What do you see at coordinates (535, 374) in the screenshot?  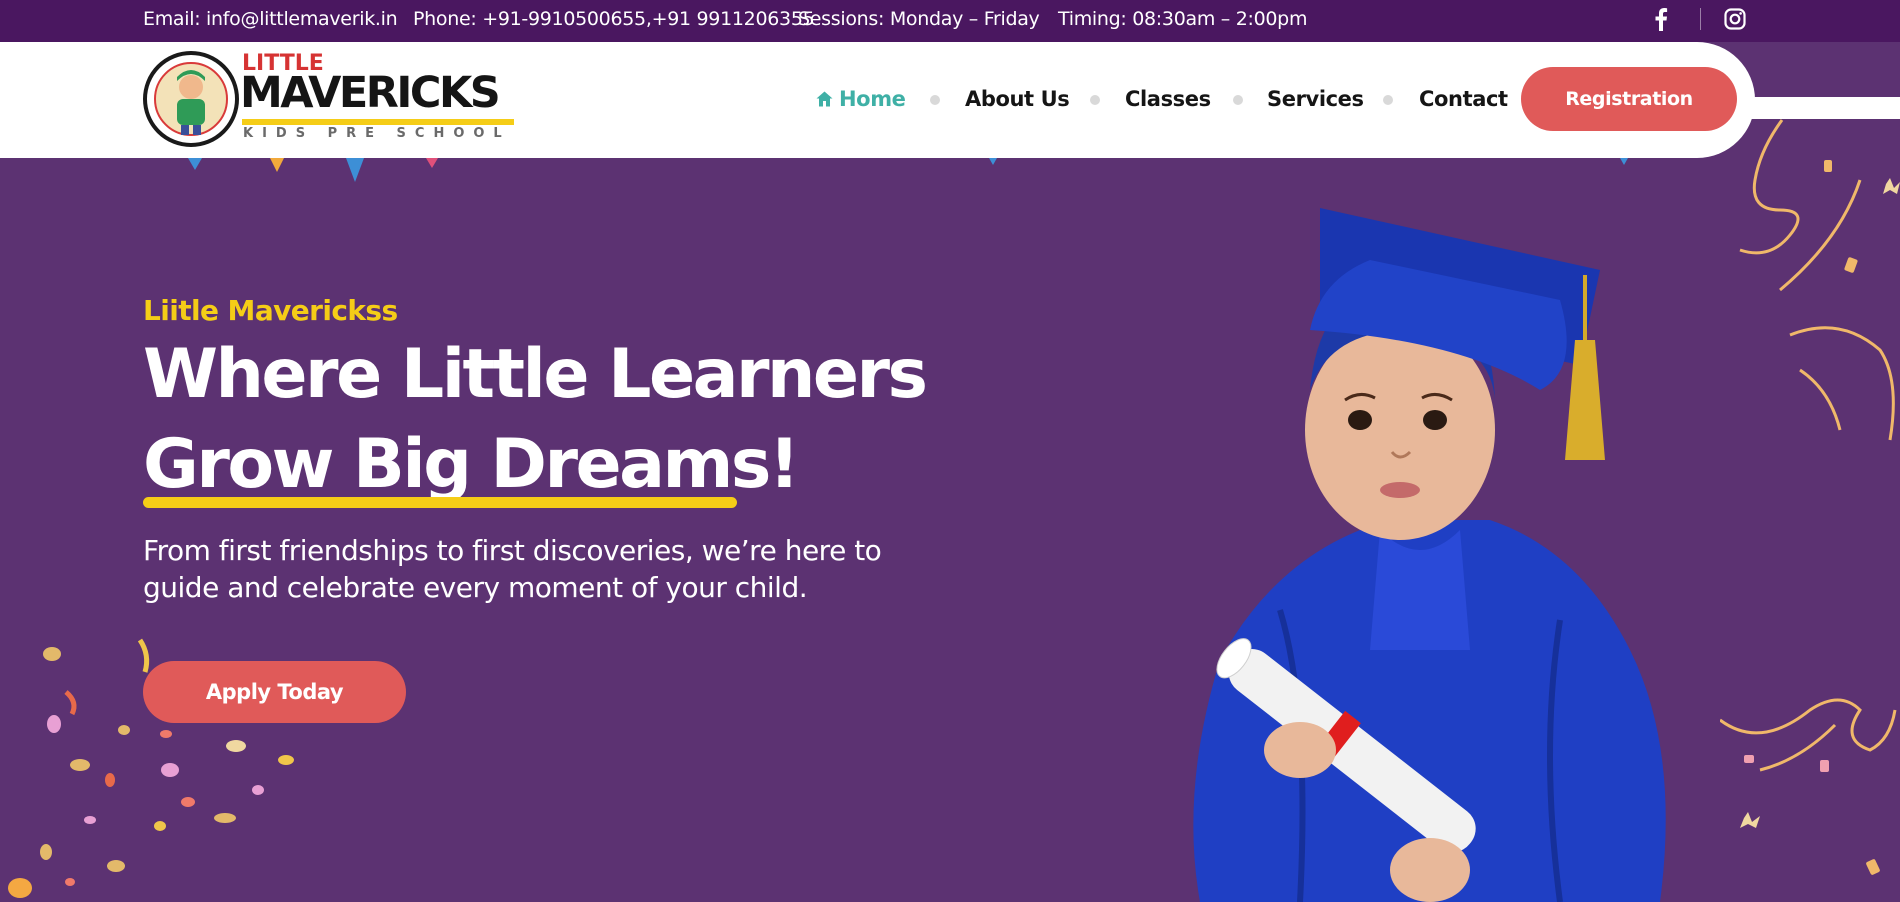 I see `hero-headline-line1: Where Little Learners` at bounding box center [535, 374].